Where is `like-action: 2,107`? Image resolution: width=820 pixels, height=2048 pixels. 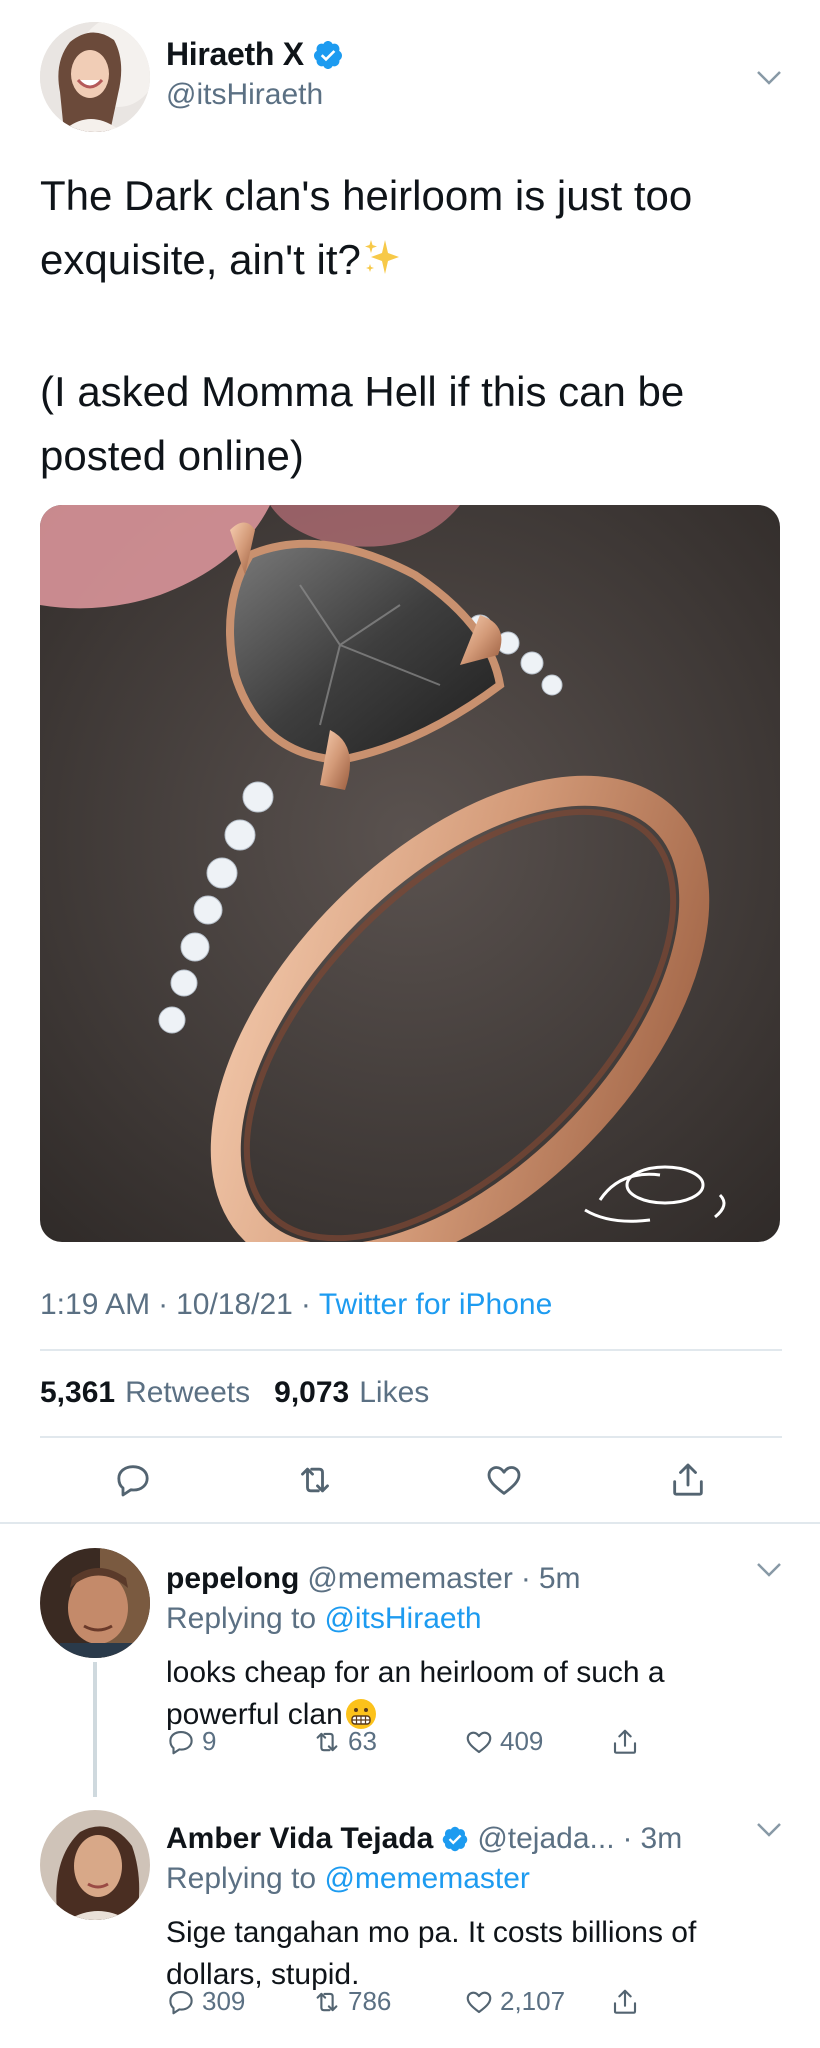 like-action: 2,107 is located at coordinates (537, 2001).